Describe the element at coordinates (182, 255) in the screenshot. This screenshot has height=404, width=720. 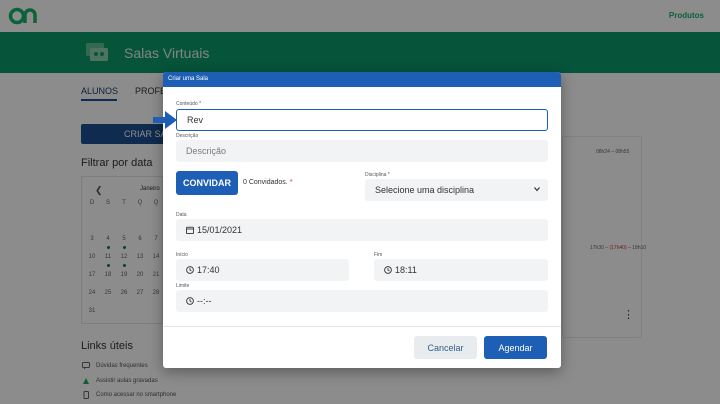
I see `start-label: Início` at that location.